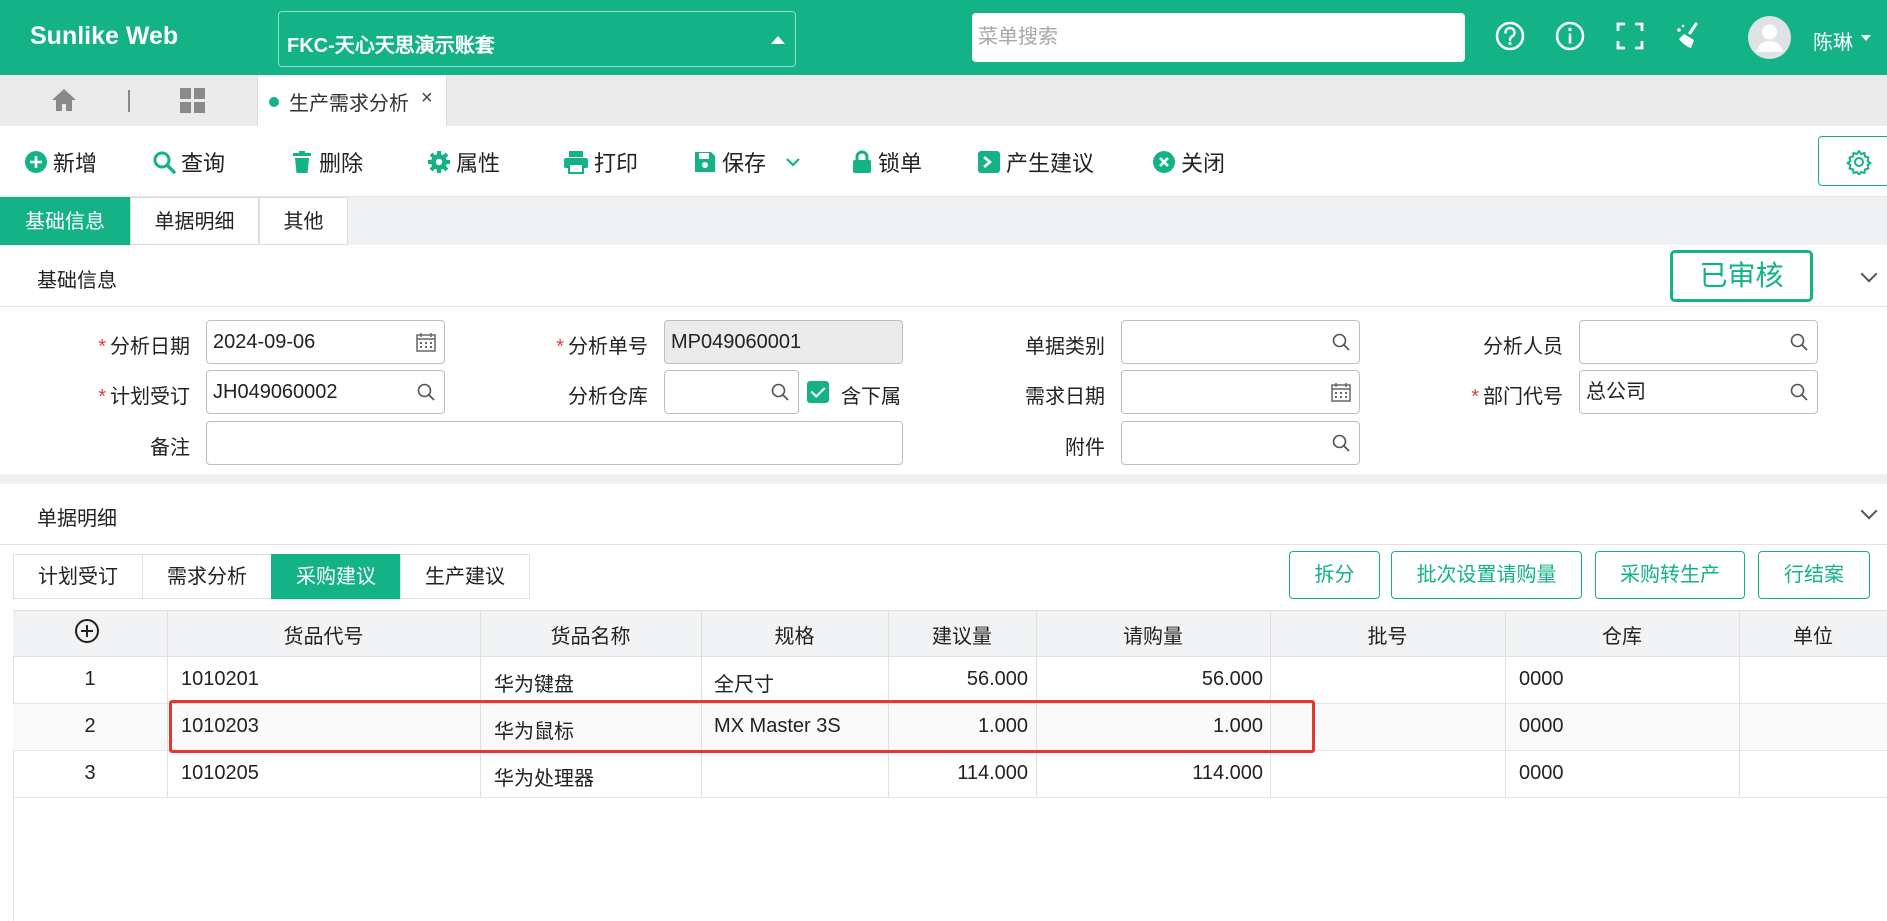 The width and height of the screenshot is (1887, 921). I want to click on tab-detail: 单据明细, so click(194, 221).